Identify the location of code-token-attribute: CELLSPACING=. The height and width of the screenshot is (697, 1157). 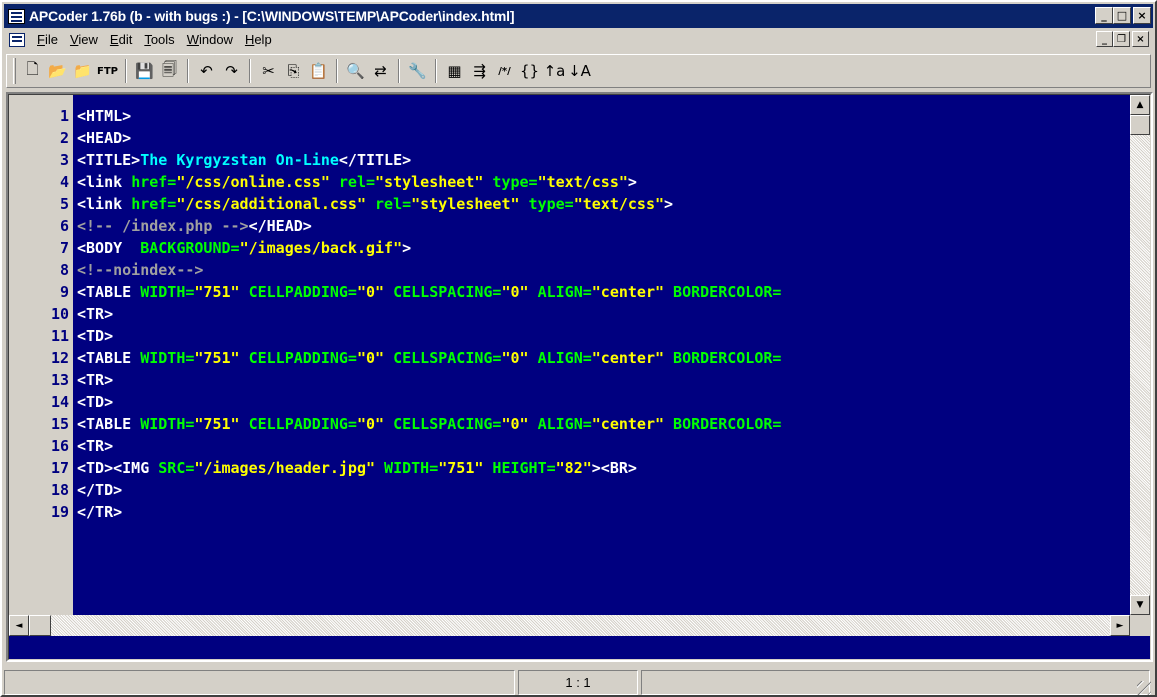
(443, 358).